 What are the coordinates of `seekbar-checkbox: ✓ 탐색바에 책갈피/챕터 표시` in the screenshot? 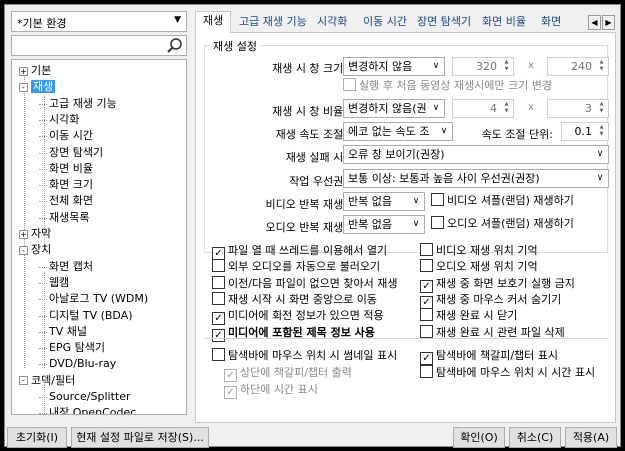 It's located at (489, 356).